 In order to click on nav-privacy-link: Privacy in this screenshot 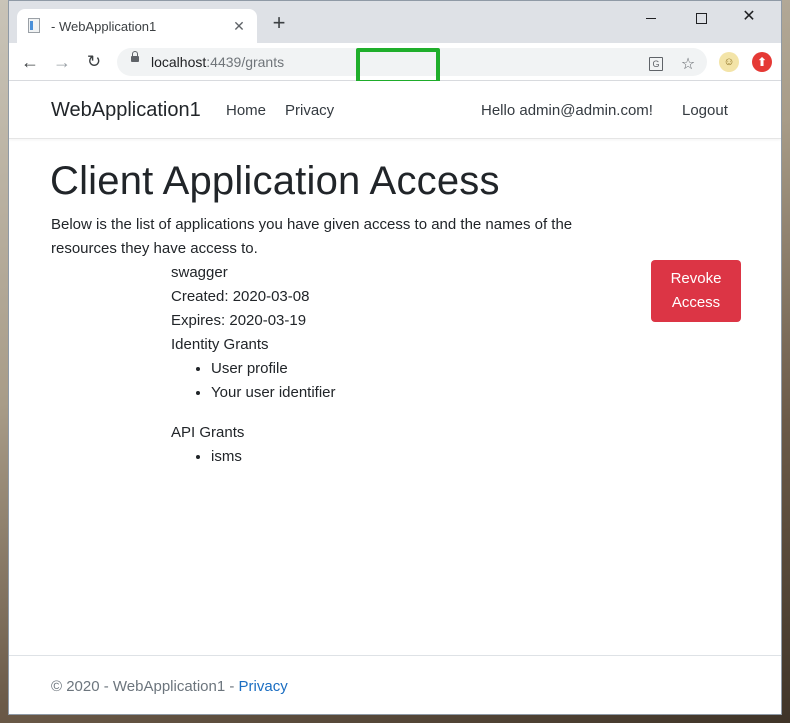, I will do `click(309, 110)`.